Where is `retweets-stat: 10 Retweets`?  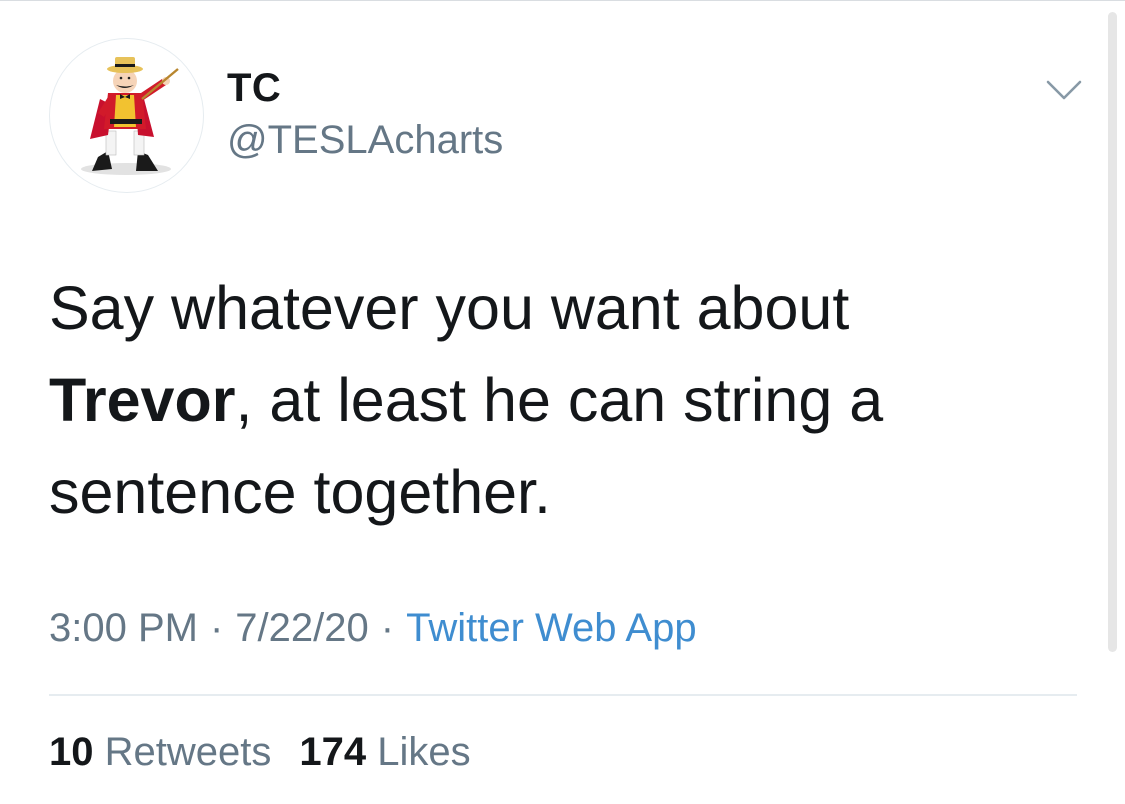 retweets-stat: 10 Retweets is located at coordinates (160, 752).